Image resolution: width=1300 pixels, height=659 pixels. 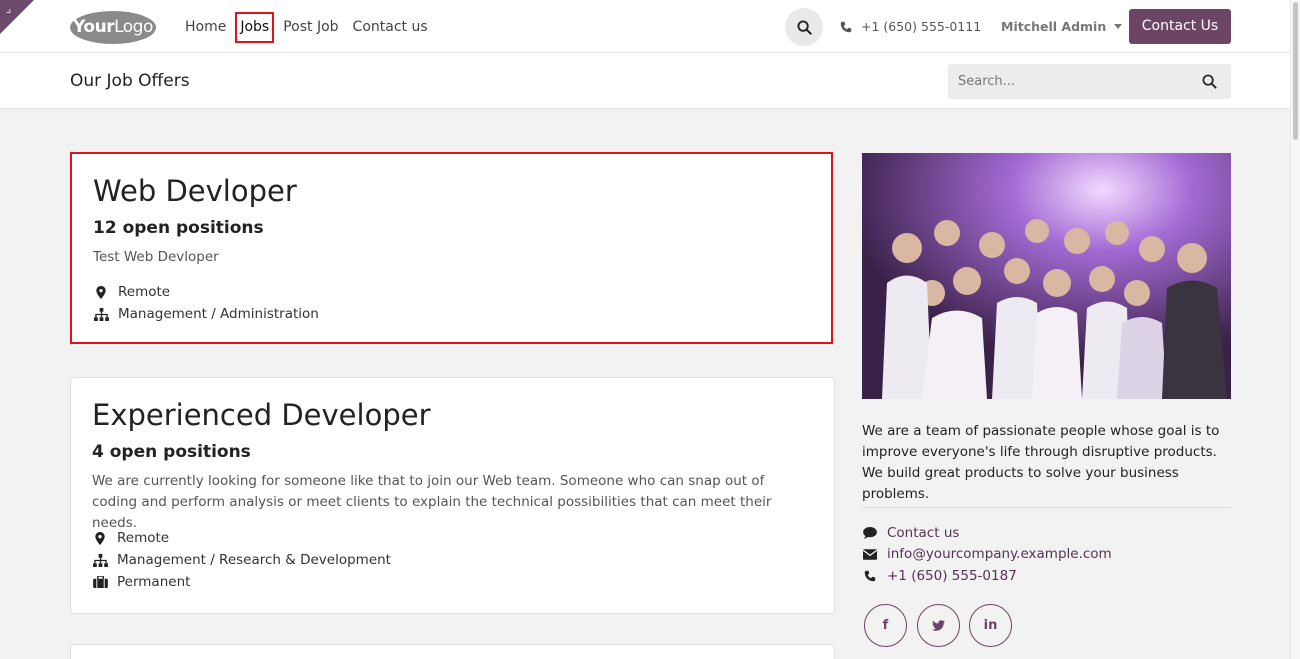 What do you see at coordinates (1295, 71) in the screenshot?
I see `scrollbar-thumb` at bounding box center [1295, 71].